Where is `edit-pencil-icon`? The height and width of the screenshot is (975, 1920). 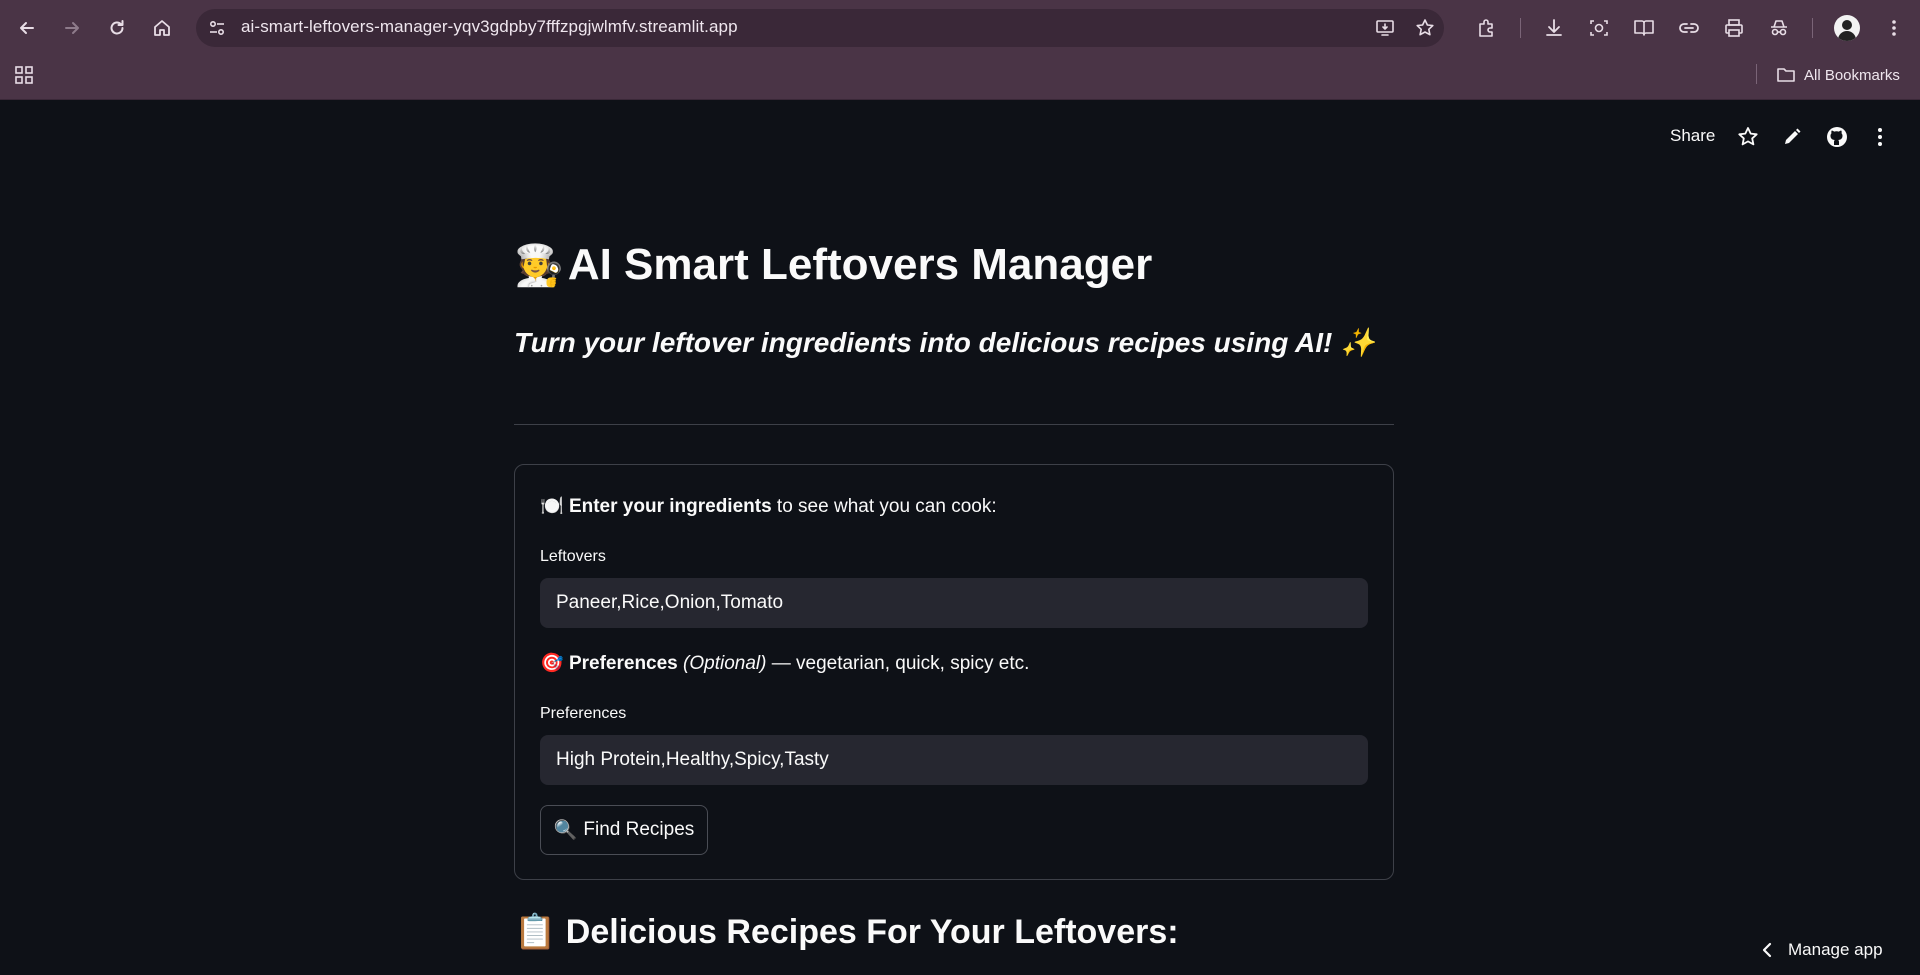 edit-pencil-icon is located at coordinates (1792, 137).